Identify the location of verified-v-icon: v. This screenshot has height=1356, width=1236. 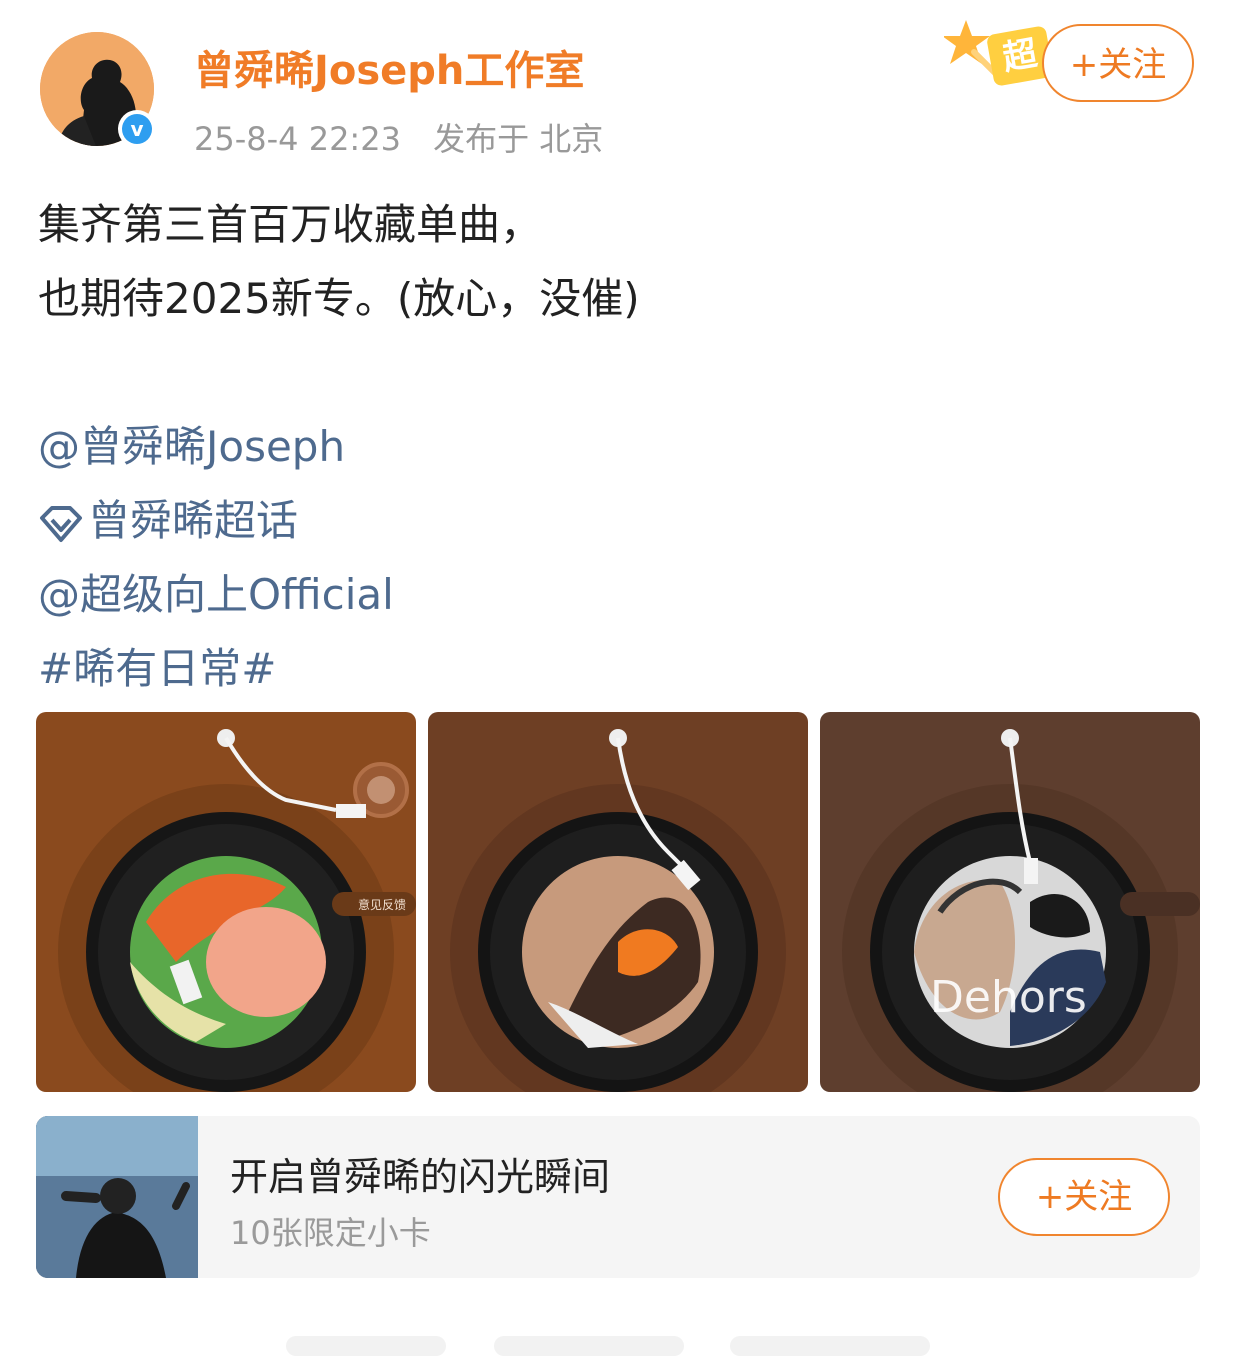
(137, 129).